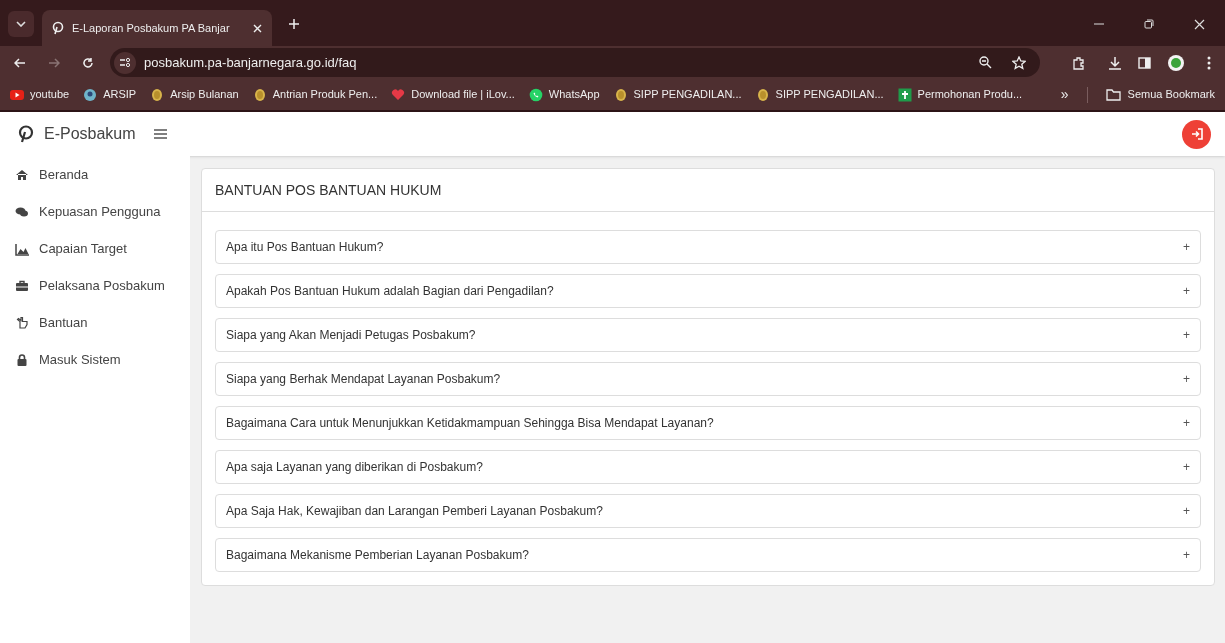 This screenshot has height=643, width=1225. What do you see at coordinates (40, 94) in the screenshot?
I see `bookmark-item: youtube` at bounding box center [40, 94].